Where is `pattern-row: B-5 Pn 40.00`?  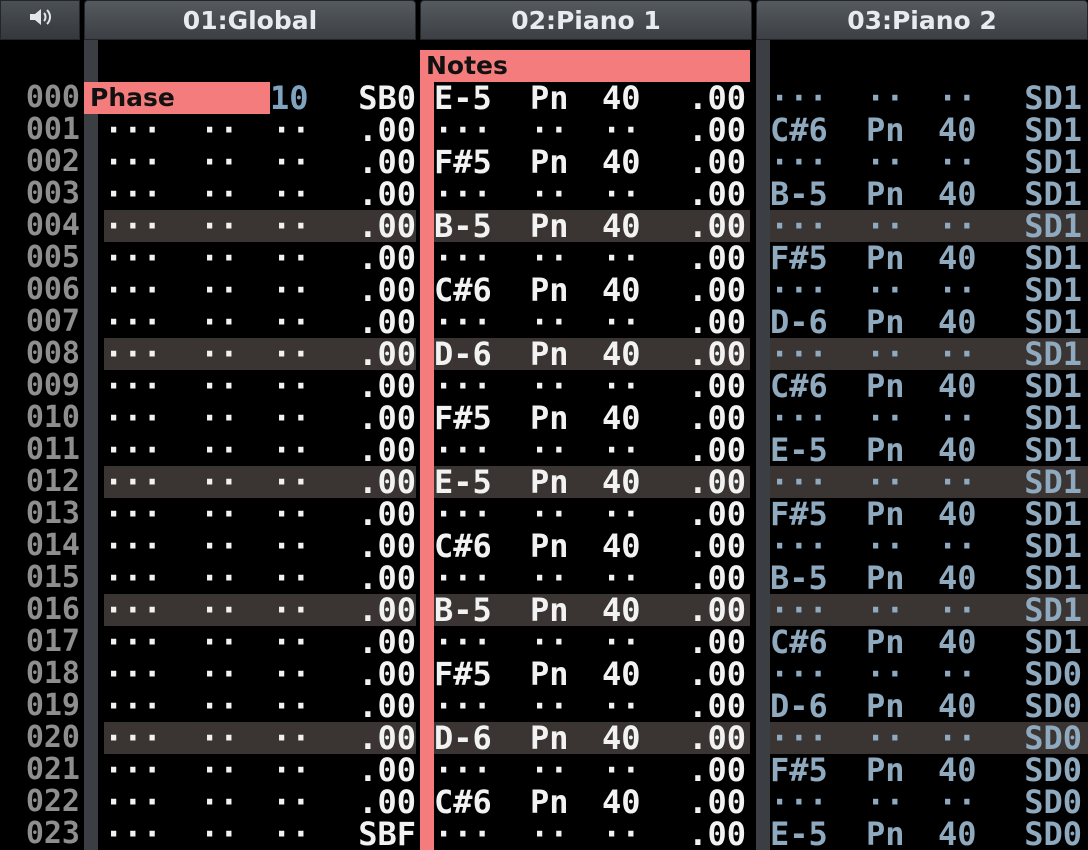 pattern-row: B-5 Pn 40.00 is located at coordinates (592, 610).